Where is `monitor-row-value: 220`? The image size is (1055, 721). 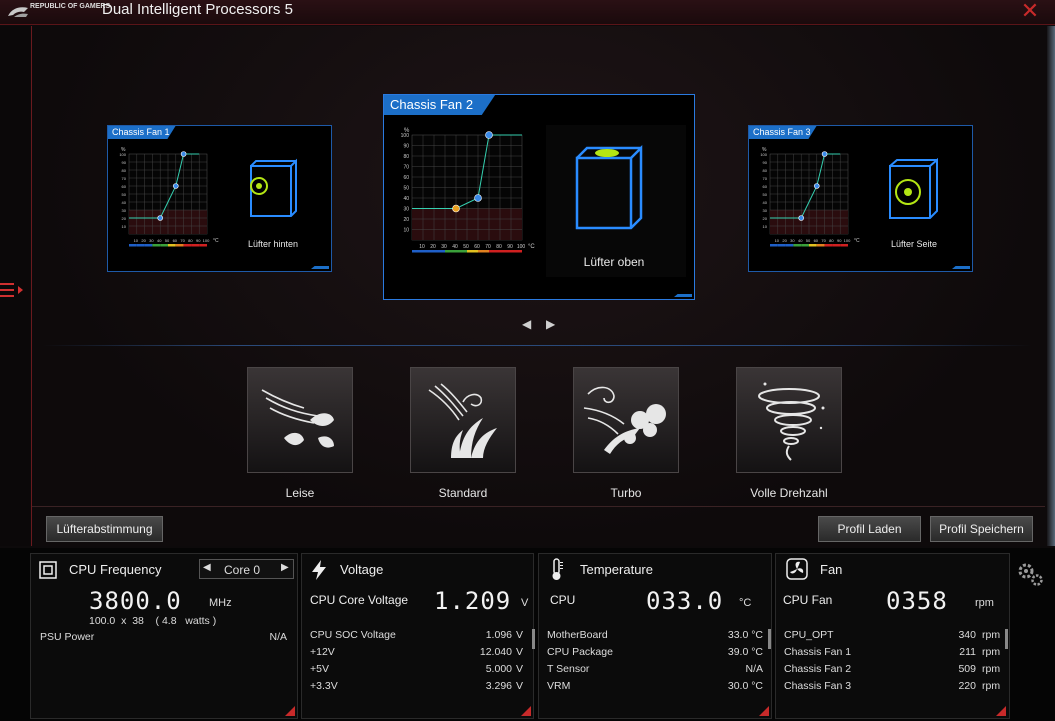 monitor-row-value: 220 is located at coordinates (967, 686).